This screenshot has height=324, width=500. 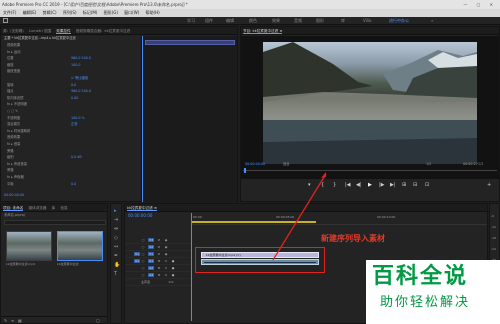 I want to click on annotation-text: 新建序列导入素材, so click(x=353, y=238).